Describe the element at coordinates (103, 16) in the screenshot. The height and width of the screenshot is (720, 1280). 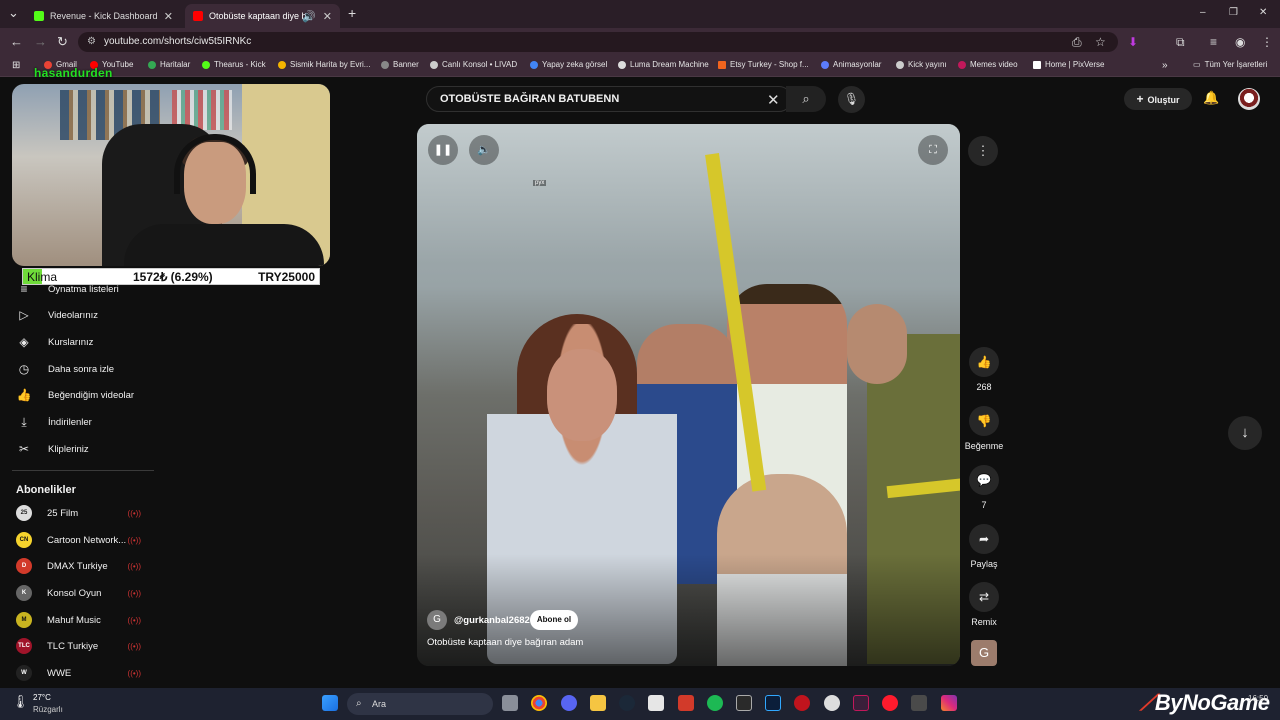
I see `tab-kick-dashboard: Revenue - Kick Dashboard ✕` at that location.